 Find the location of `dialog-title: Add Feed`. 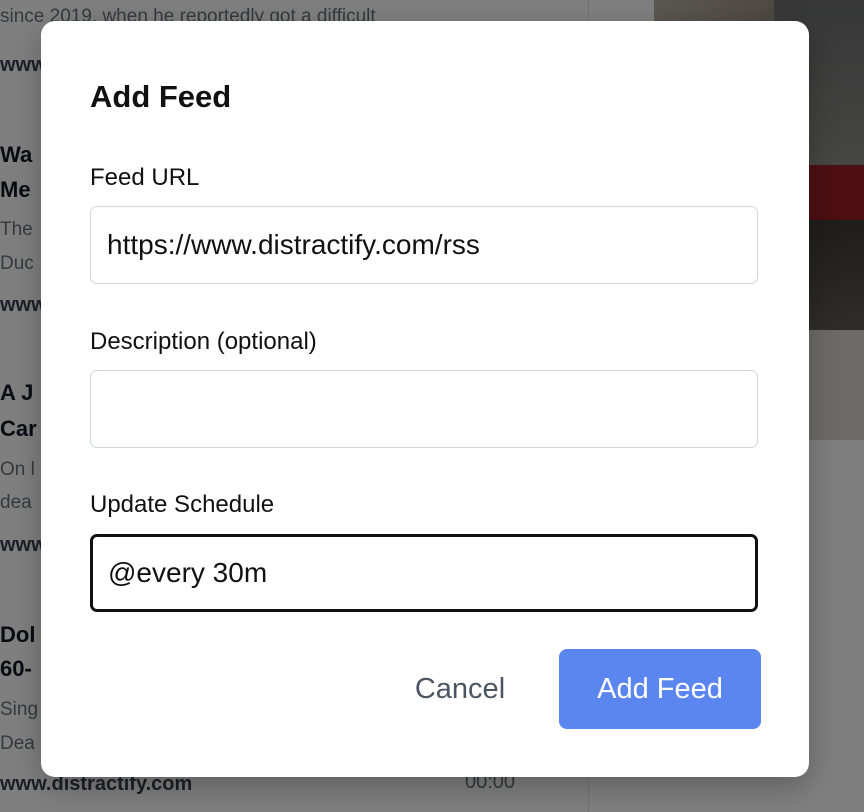

dialog-title: Add Feed is located at coordinates (161, 96).